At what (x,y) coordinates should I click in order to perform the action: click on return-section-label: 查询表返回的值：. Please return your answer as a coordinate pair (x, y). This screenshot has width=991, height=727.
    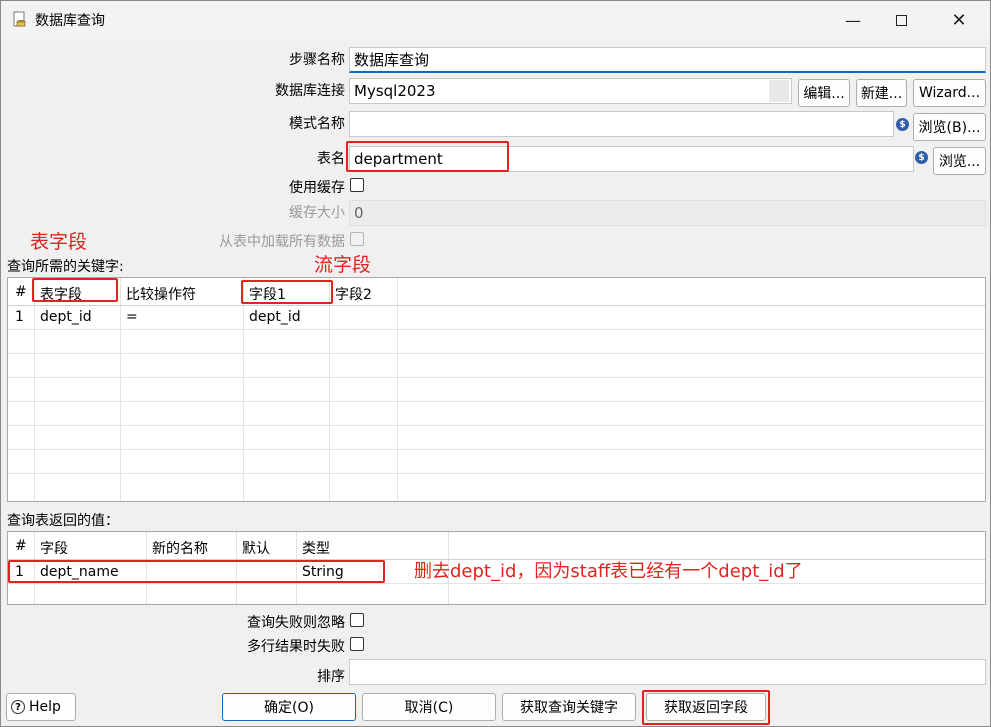
    Looking at the image, I should click on (63, 521).